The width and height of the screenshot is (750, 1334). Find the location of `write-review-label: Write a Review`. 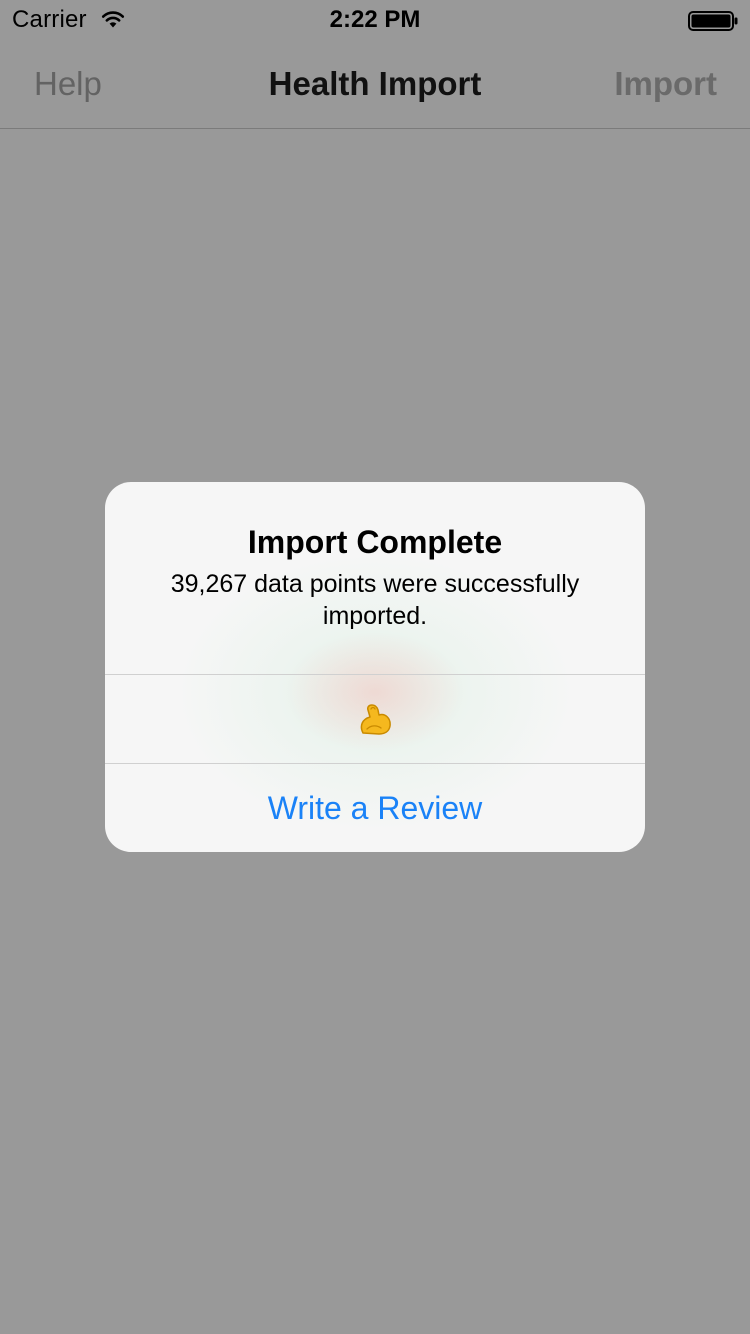

write-review-label: Write a Review is located at coordinates (375, 808).